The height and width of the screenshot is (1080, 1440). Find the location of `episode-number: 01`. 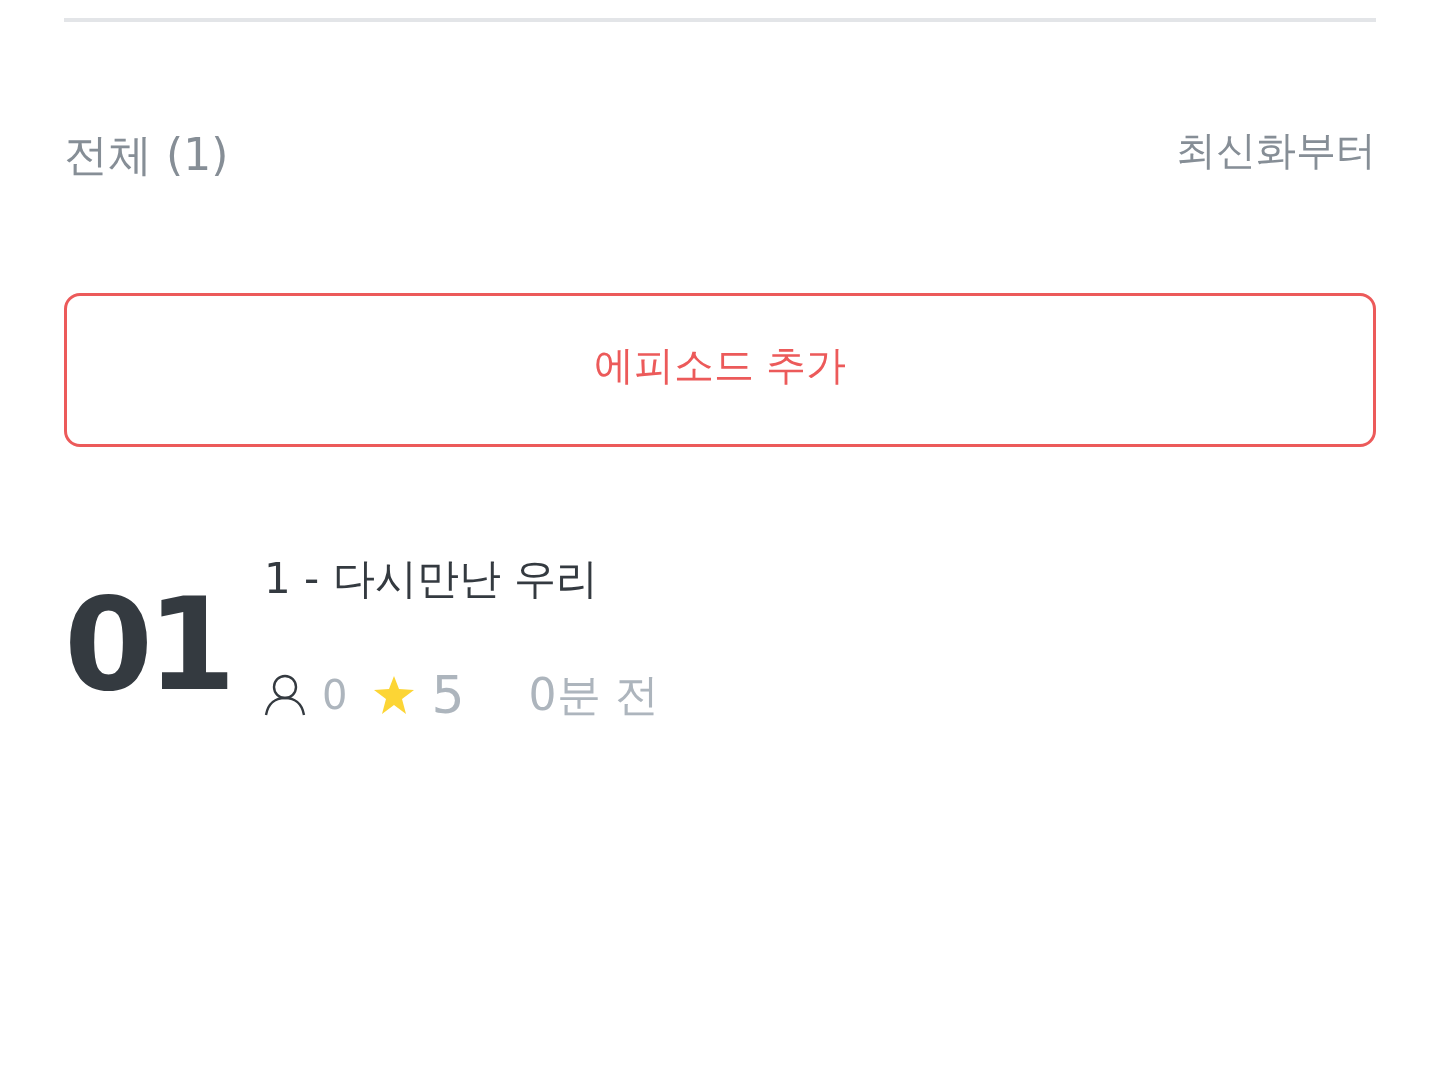

episode-number: 01 is located at coordinates (148, 645).